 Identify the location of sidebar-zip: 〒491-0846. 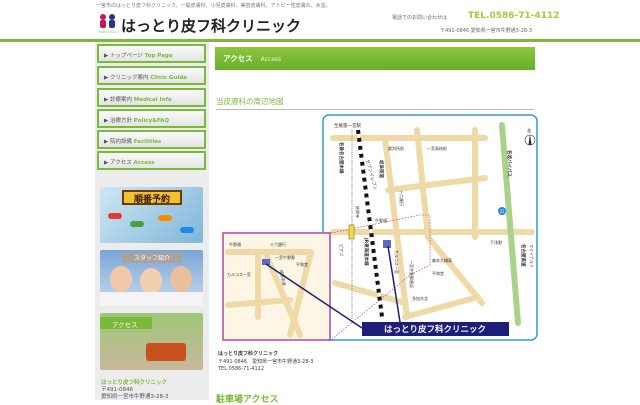
(117, 390).